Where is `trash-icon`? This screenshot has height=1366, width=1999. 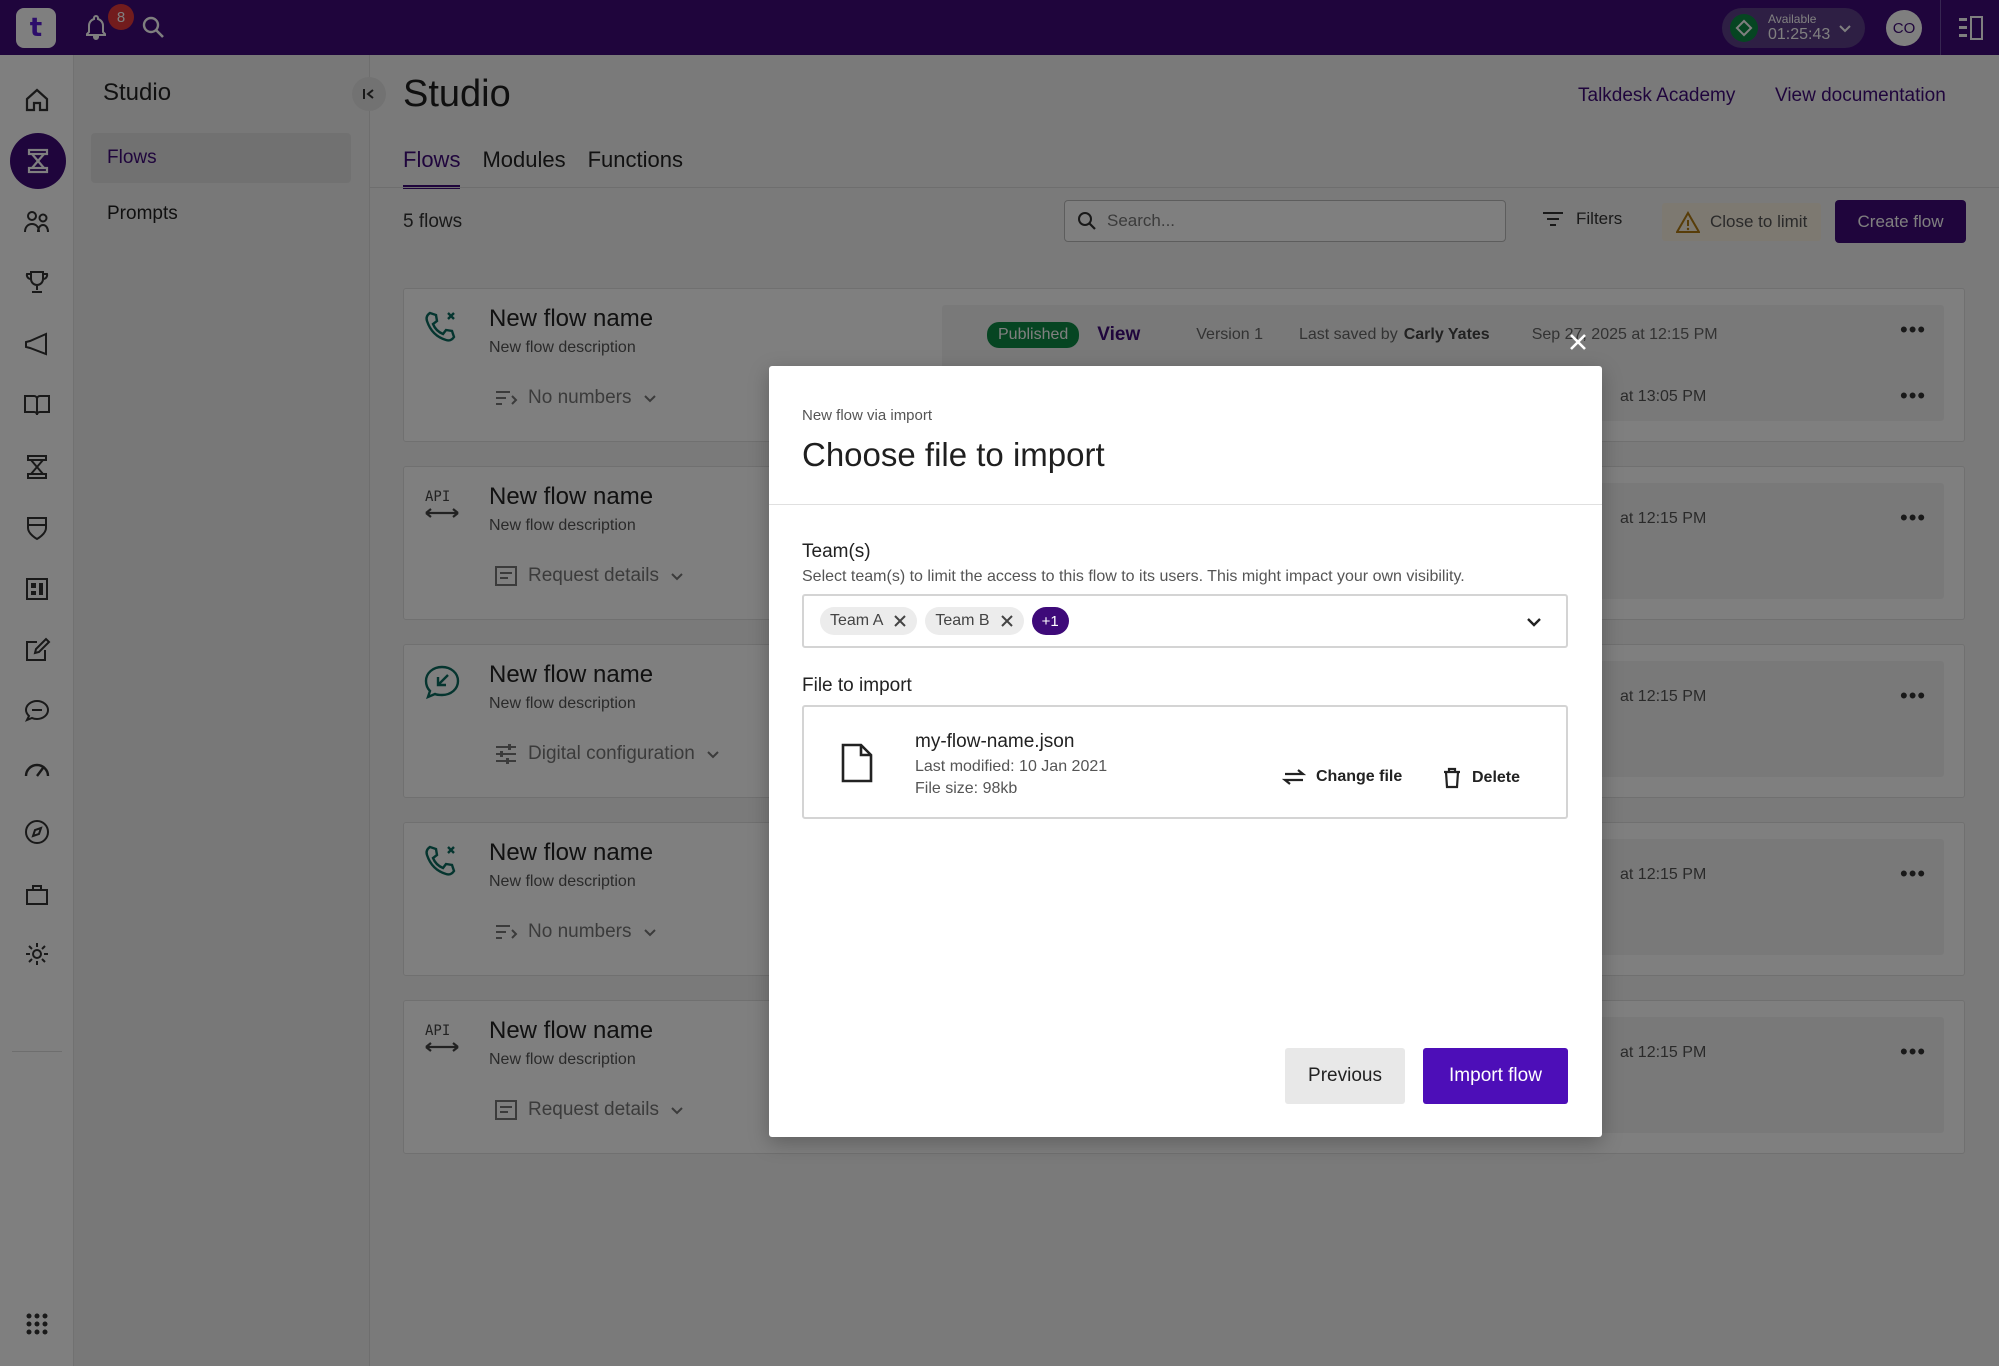
trash-icon is located at coordinates (1452, 778).